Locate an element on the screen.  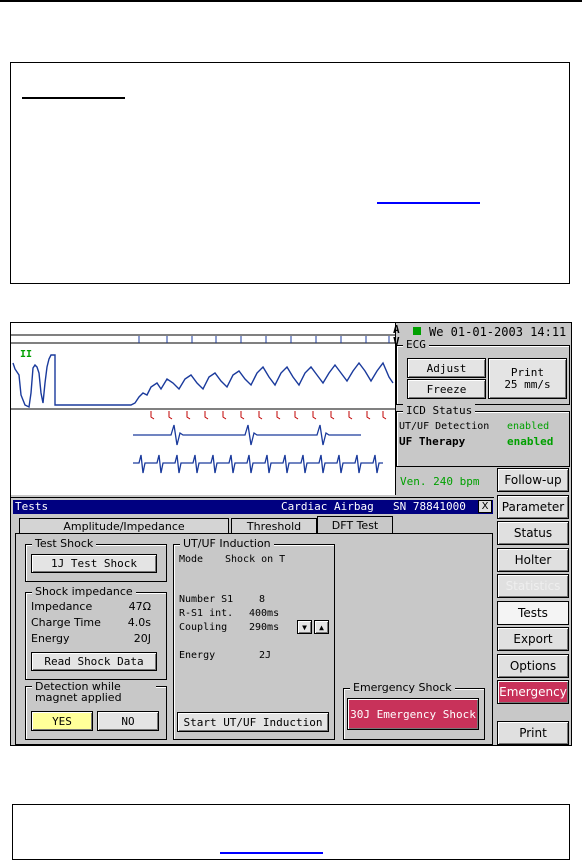
coupling-up-icon: ▲ is located at coordinates (321, 627).